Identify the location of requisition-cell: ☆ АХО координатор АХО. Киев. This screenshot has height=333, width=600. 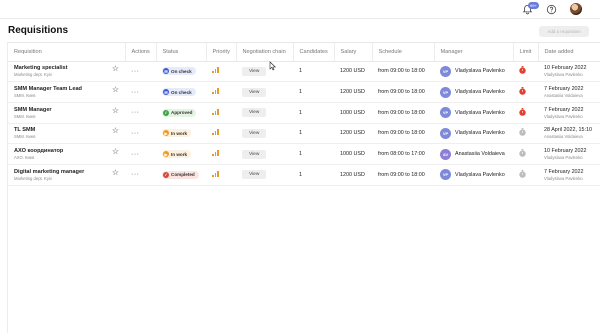
(66, 154).